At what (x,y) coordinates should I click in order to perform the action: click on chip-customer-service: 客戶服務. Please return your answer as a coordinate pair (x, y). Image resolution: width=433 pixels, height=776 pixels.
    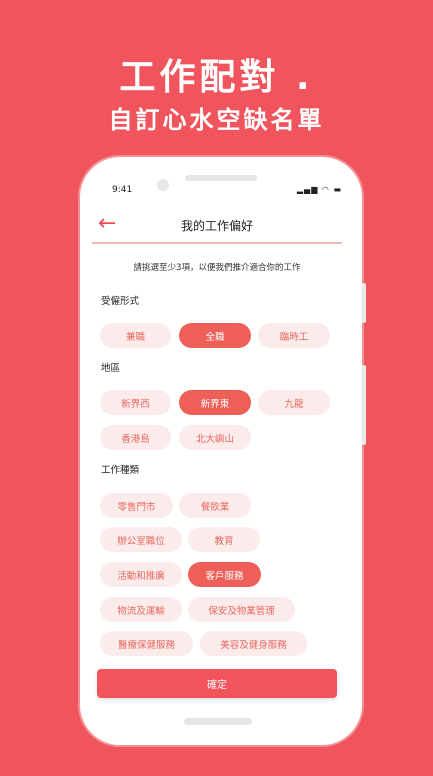
    Looking at the image, I should click on (224, 574).